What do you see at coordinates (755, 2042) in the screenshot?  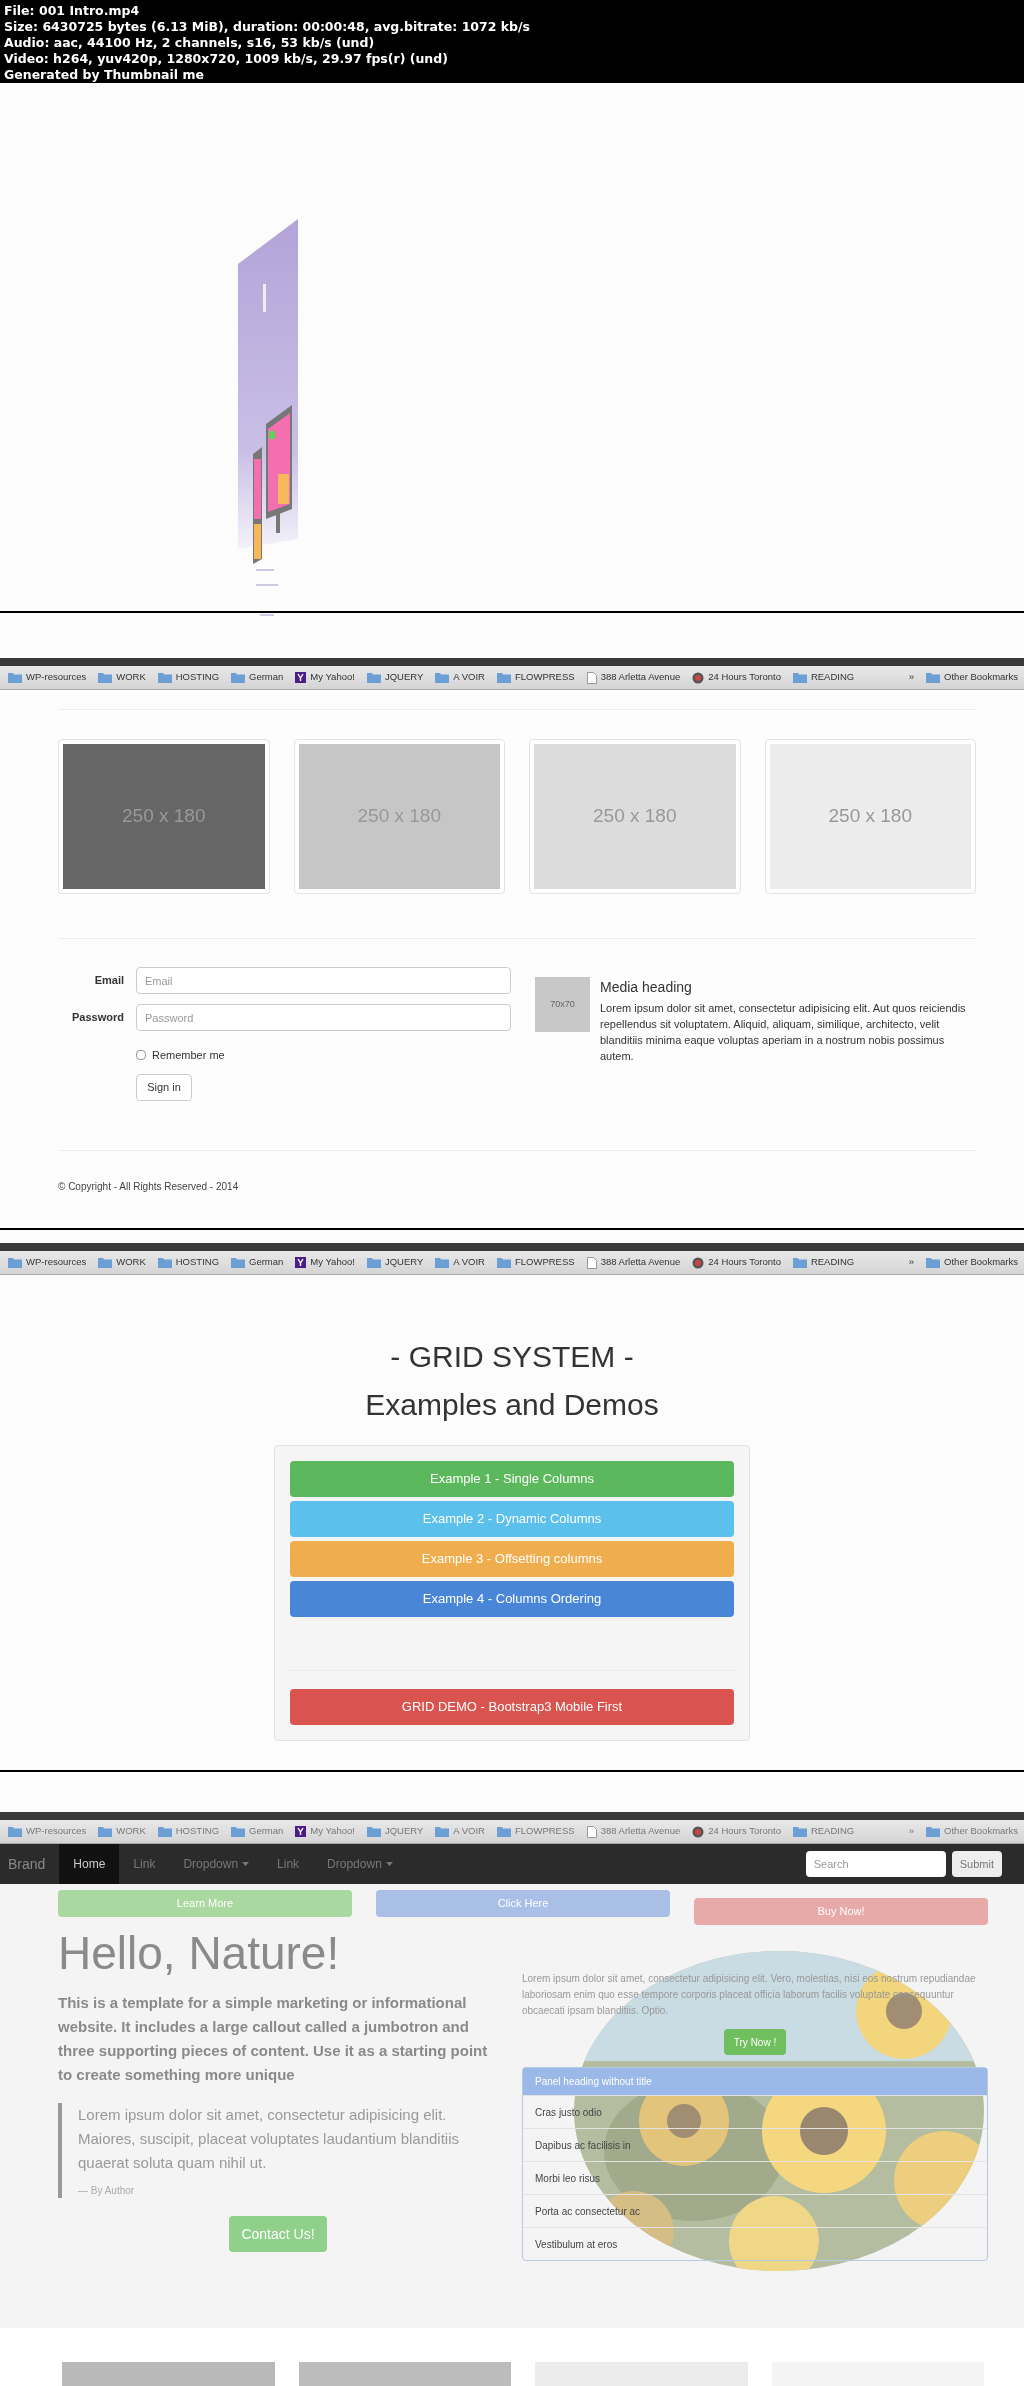 I see `try-button: Try Now !` at bounding box center [755, 2042].